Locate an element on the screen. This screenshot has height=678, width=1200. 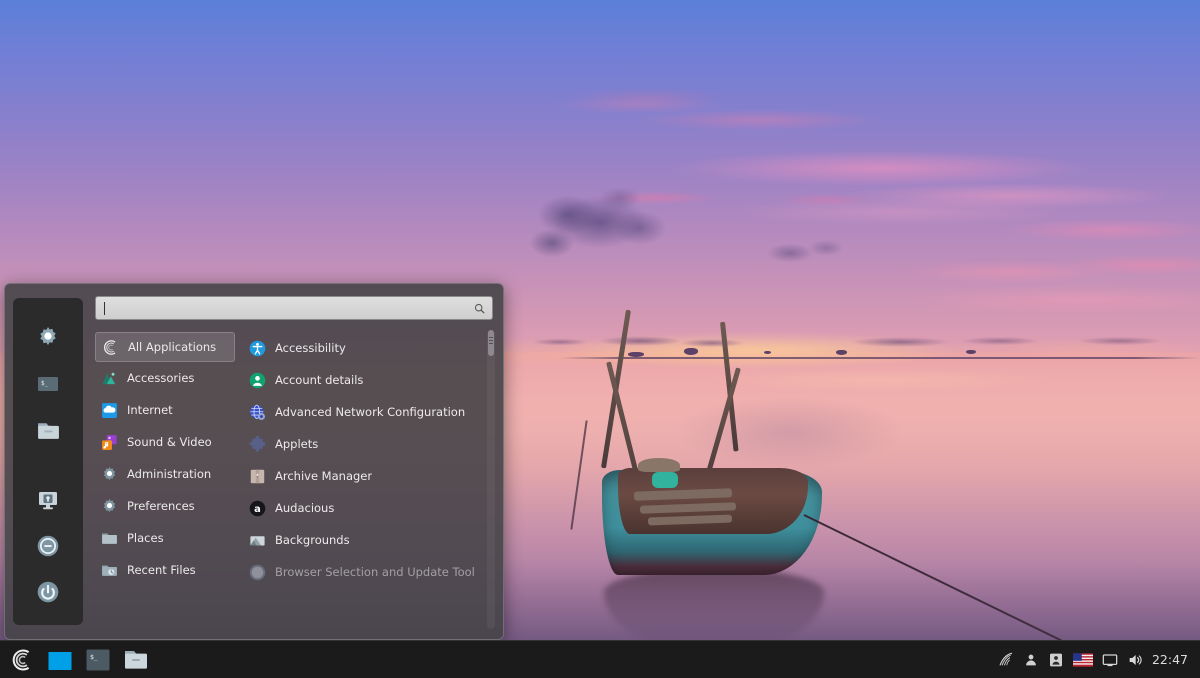
system-tray: 22:47 is located at coordinates (1095, 660).